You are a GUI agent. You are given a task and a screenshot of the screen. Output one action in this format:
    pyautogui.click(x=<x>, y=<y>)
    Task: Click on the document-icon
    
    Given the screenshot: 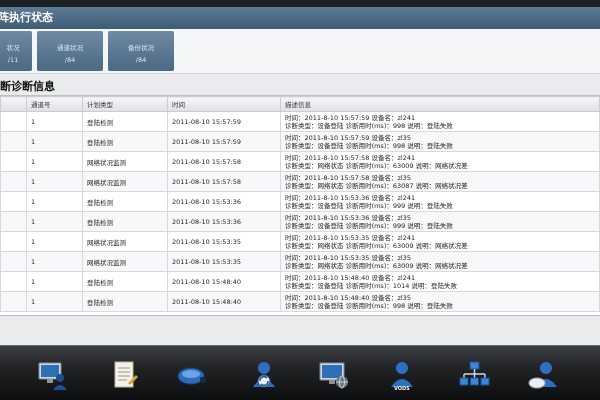 What is the action you would take?
    pyautogui.click(x=124, y=375)
    